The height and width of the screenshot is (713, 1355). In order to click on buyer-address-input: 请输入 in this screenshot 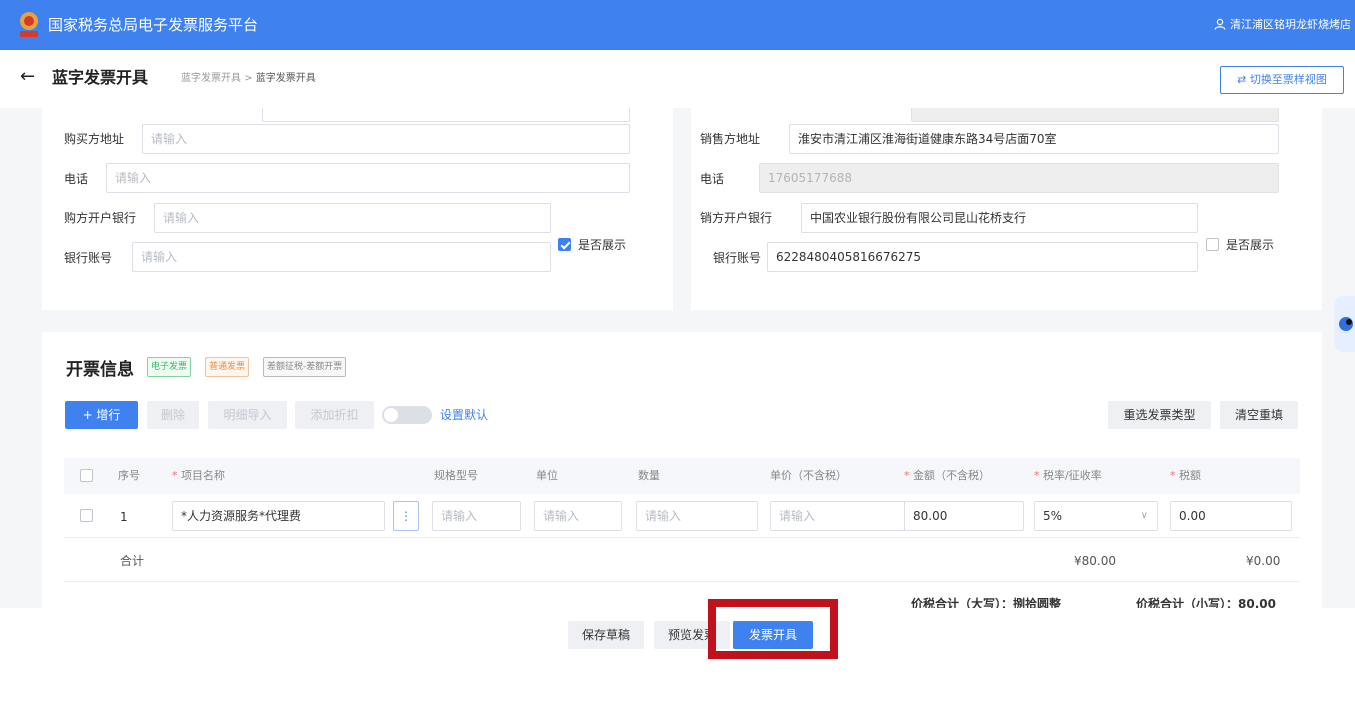, I will do `click(386, 139)`.